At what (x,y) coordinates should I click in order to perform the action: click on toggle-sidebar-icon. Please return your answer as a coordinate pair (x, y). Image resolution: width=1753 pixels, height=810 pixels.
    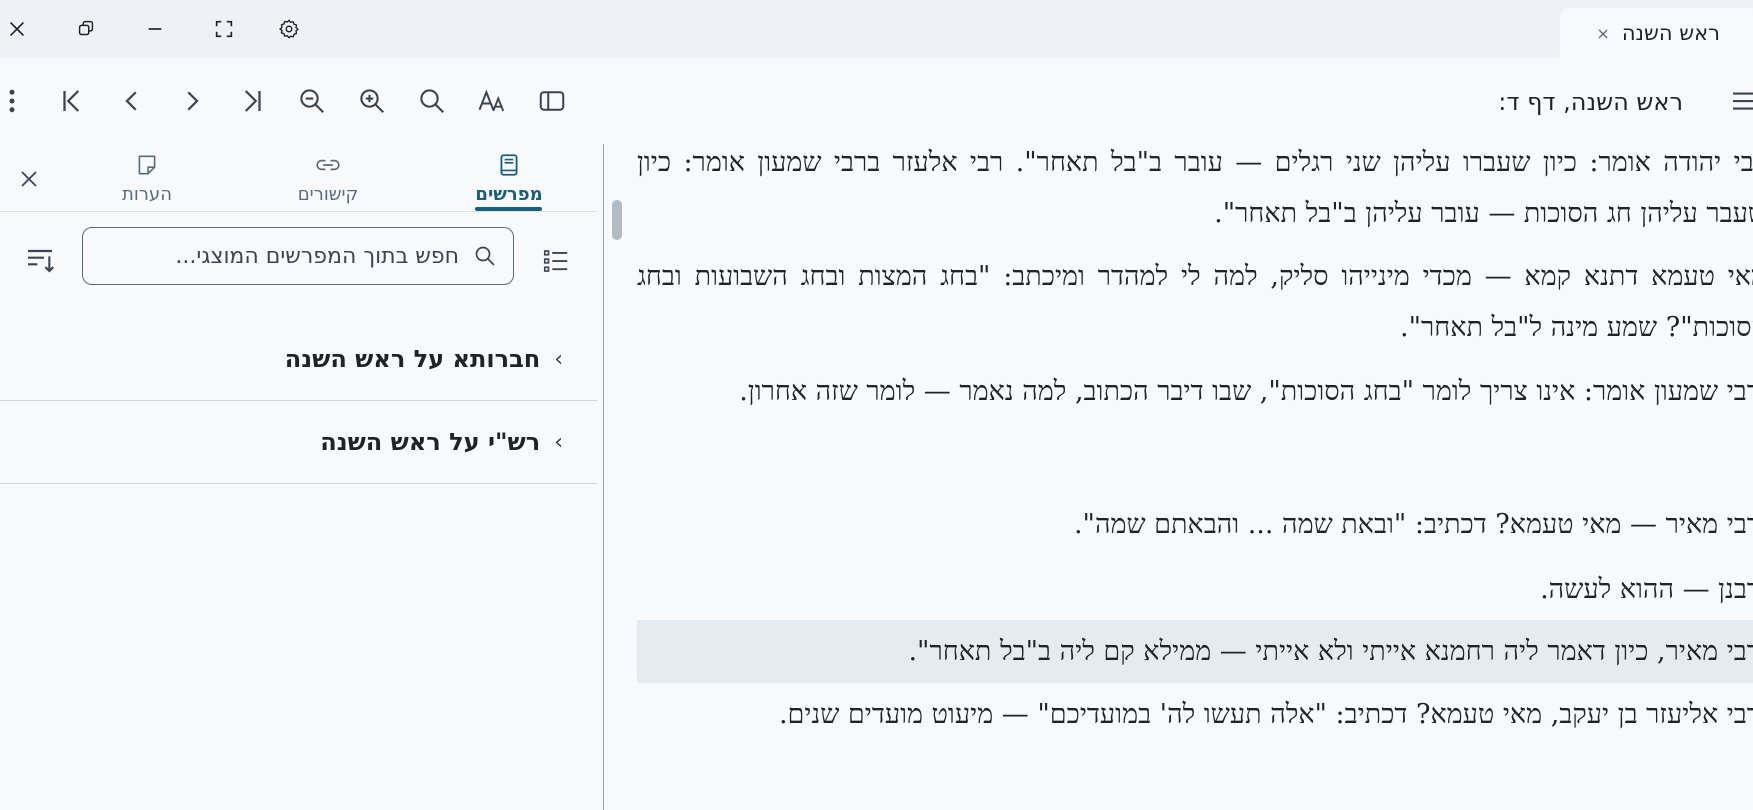
    Looking at the image, I should click on (552, 101).